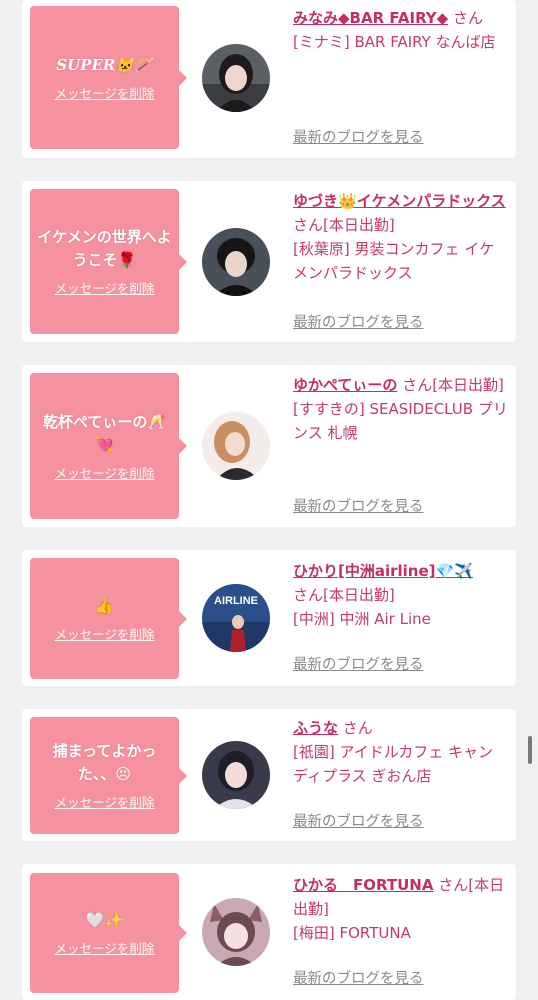 Image resolution: width=538 pixels, height=1000 pixels. Describe the element at coordinates (530, 750) in the screenshot. I see `scrollbar-thumb` at that location.